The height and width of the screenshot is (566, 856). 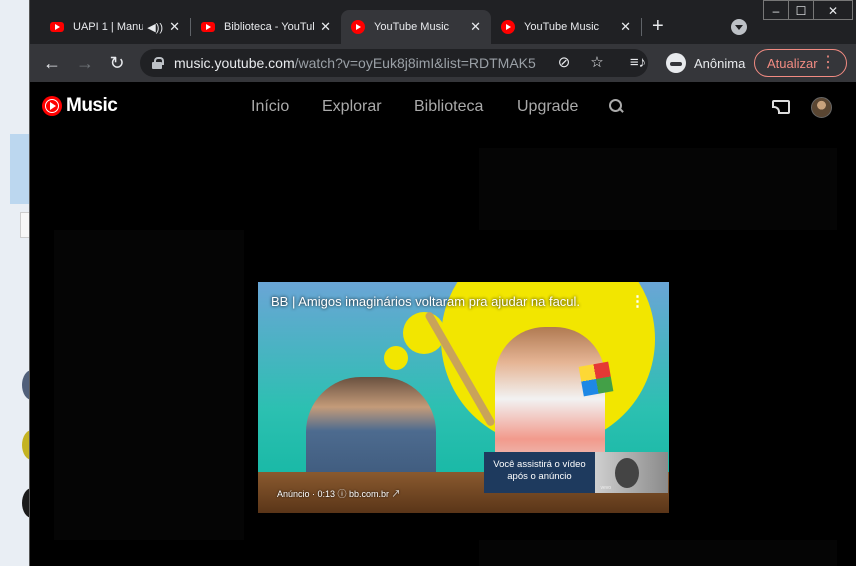 What do you see at coordinates (658, 553) in the screenshot?
I see `bottom-panel` at bounding box center [658, 553].